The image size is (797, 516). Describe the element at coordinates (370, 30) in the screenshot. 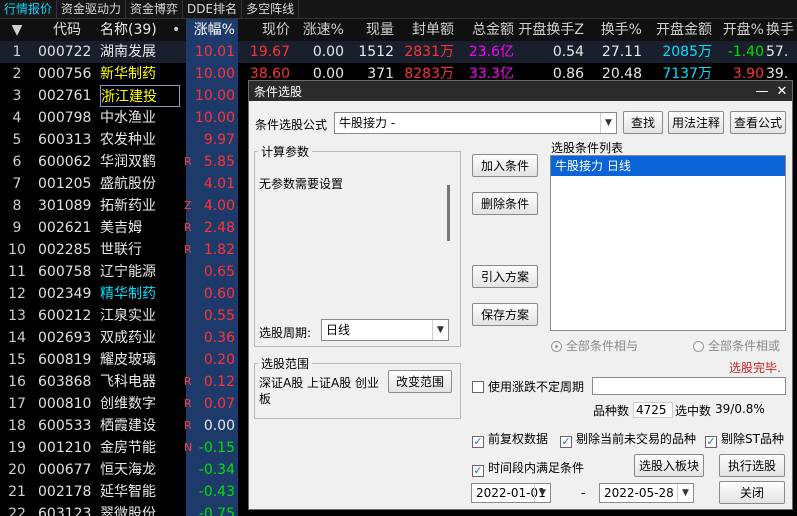

I see `col-volume: 现量` at that location.